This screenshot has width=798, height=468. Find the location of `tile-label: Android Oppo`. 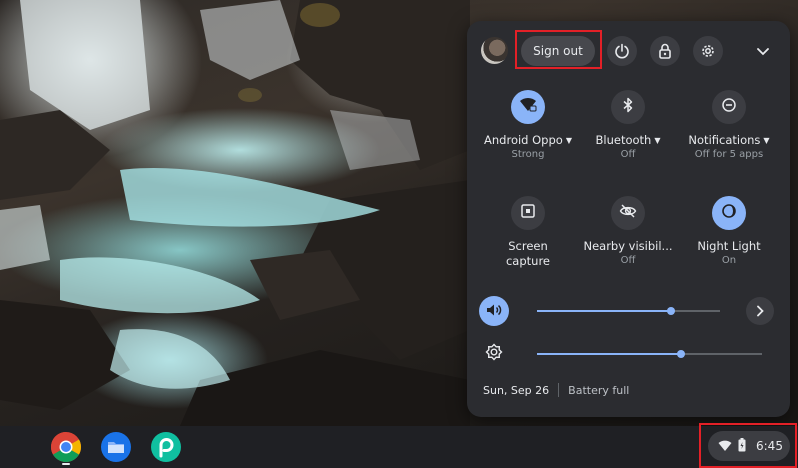

tile-label: Android Oppo is located at coordinates (523, 140).